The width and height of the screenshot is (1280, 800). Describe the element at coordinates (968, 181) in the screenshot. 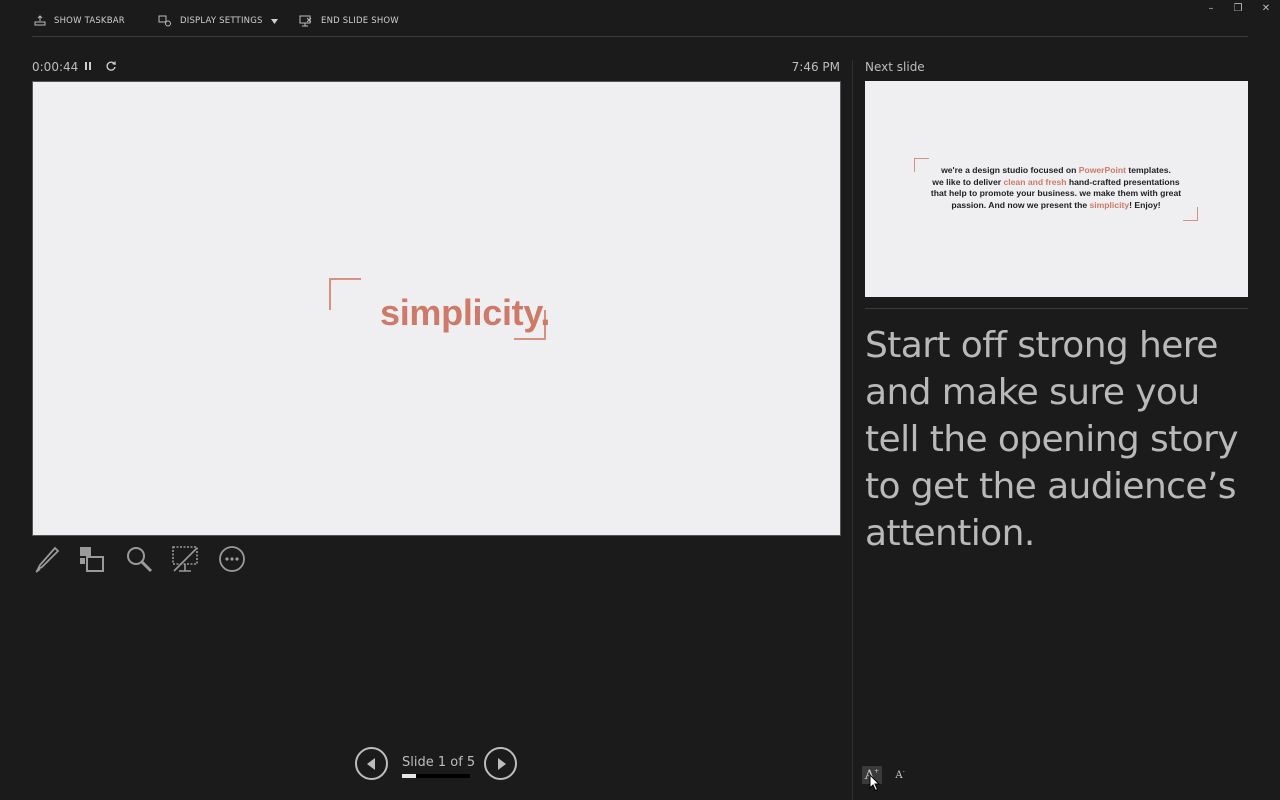

I see `body-text: we like to deliver` at that location.